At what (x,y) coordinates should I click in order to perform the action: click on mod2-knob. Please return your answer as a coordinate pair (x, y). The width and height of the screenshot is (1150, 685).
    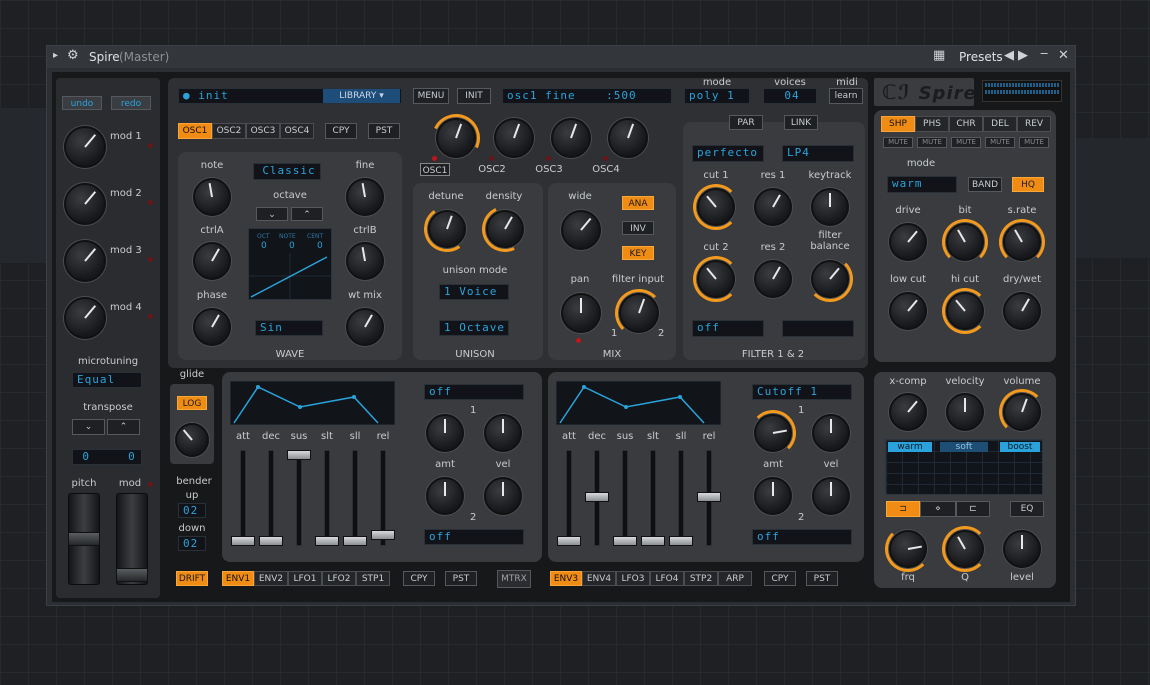
    Looking at the image, I should click on (85, 204).